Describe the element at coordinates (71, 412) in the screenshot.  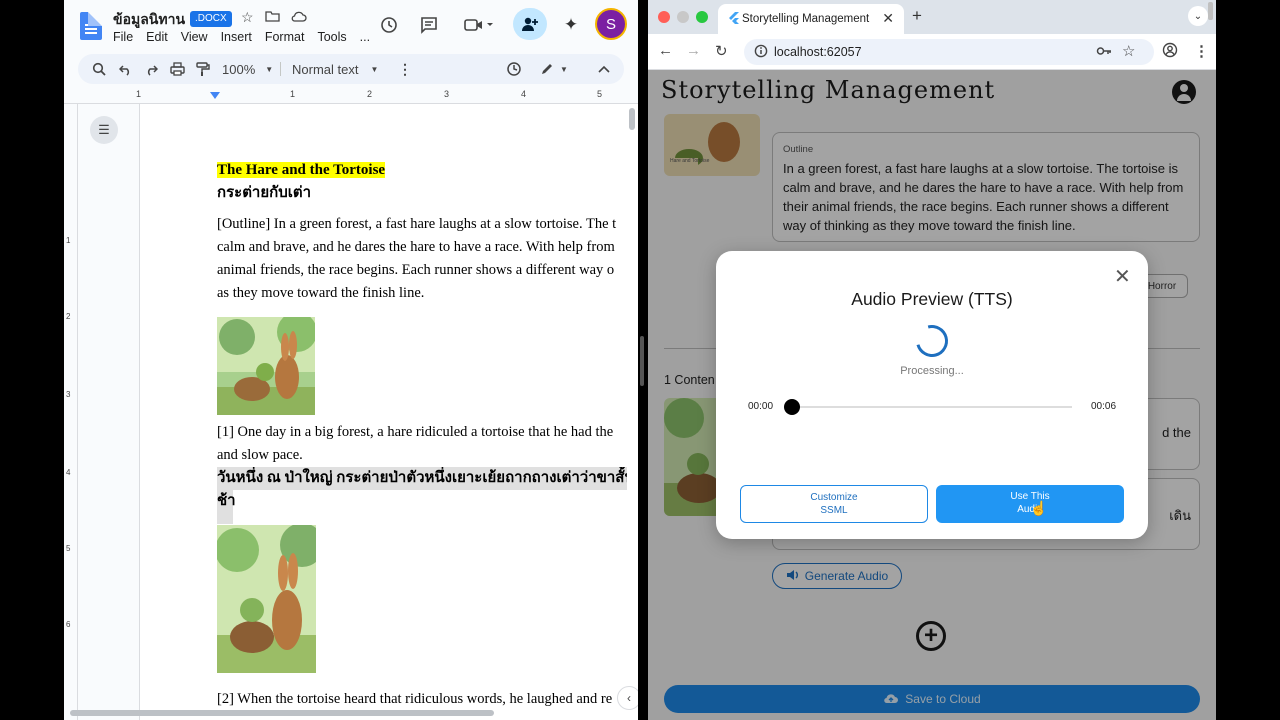
I see `vertical-ruler: 1 2 3 4 5 6` at that location.